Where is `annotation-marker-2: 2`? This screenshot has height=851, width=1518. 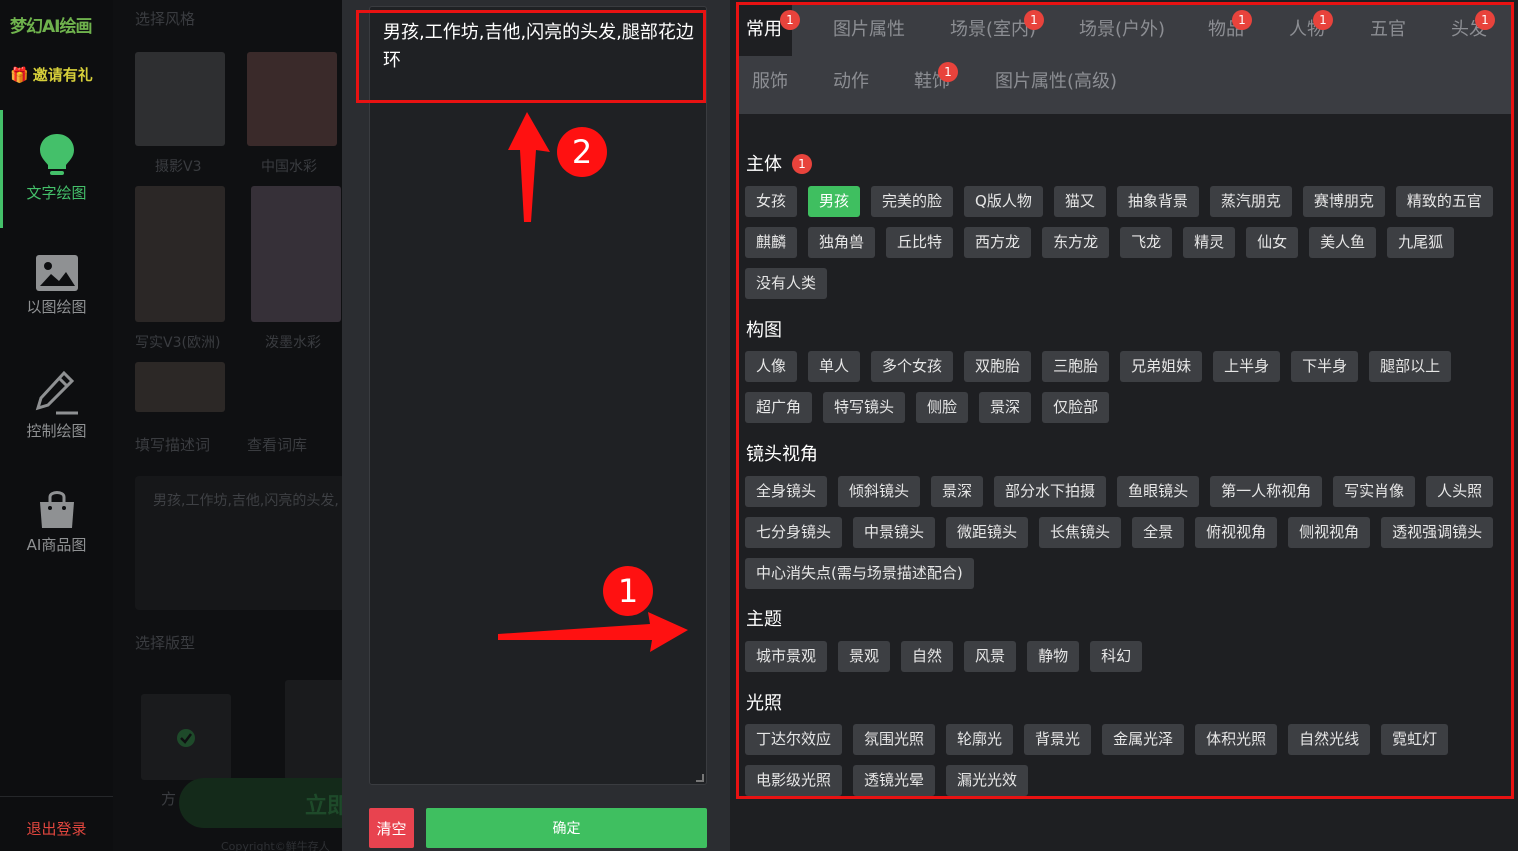
annotation-marker-2: 2 is located at coordinates (582, 152).